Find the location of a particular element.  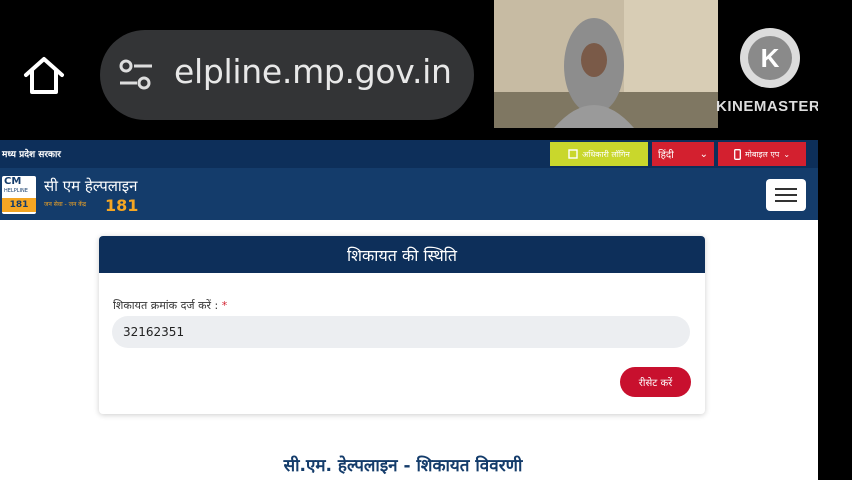

video-overlay is located at coordinates (606, 64).